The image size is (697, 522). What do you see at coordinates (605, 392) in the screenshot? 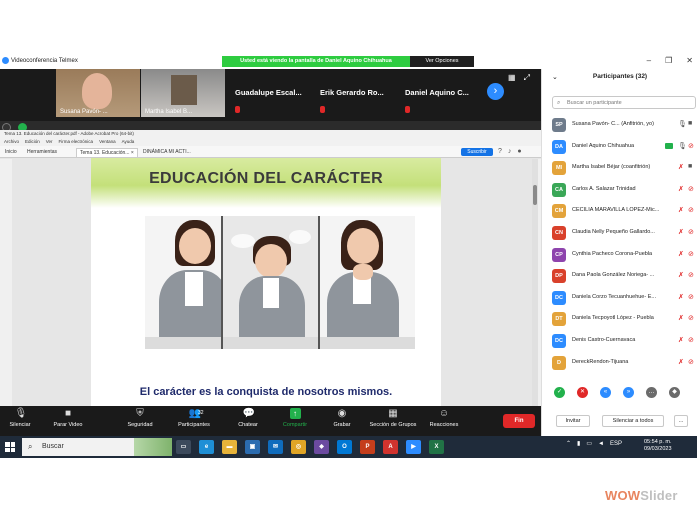
I see `rewind-icon: «` at bounding box center [605, 392].